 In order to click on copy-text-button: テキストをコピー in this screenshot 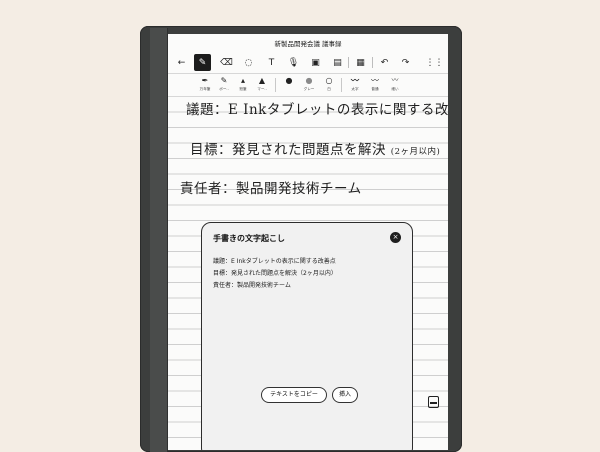, I will do `click(294, 395)`.